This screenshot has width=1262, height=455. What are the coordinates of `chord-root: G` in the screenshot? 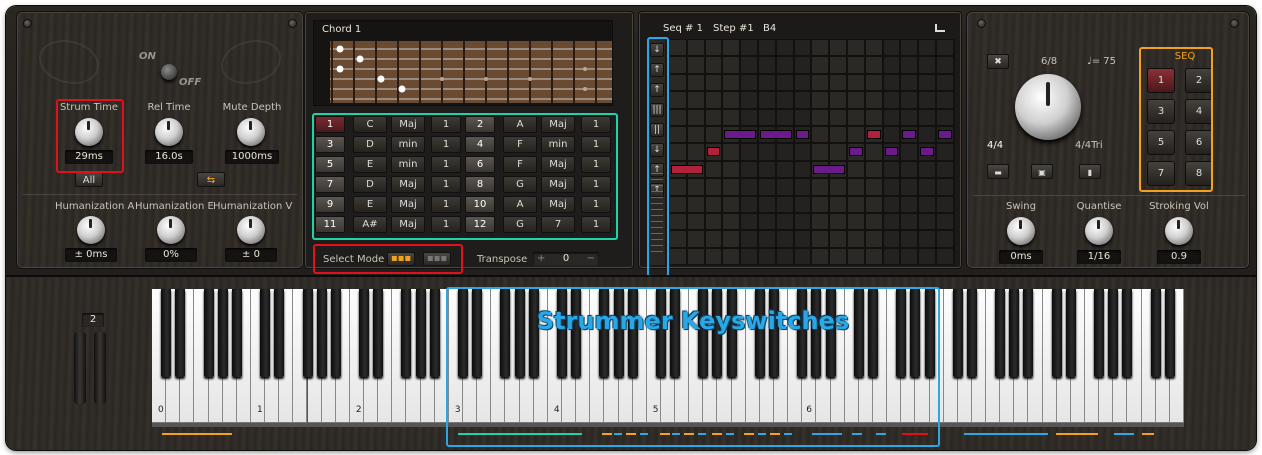 It's located at (520, 184).